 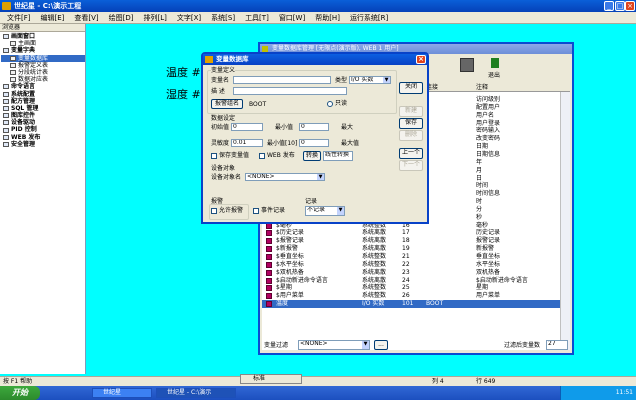 What do you see at coordinates (43, 86) in the screenshot?
I see `tree-item: 命令语言` at bounding box center [43, 86].